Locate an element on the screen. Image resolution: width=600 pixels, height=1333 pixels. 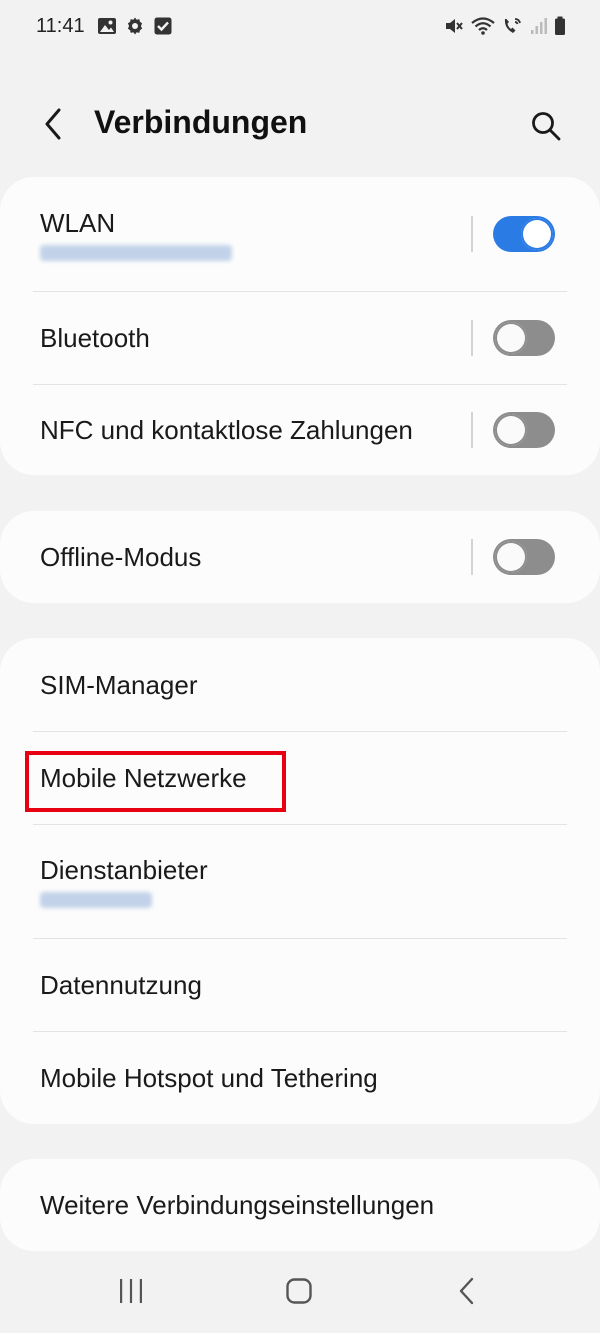
settings-item-label: Mobile Hotspot und Tethering is located at coordinates (209, 1077).